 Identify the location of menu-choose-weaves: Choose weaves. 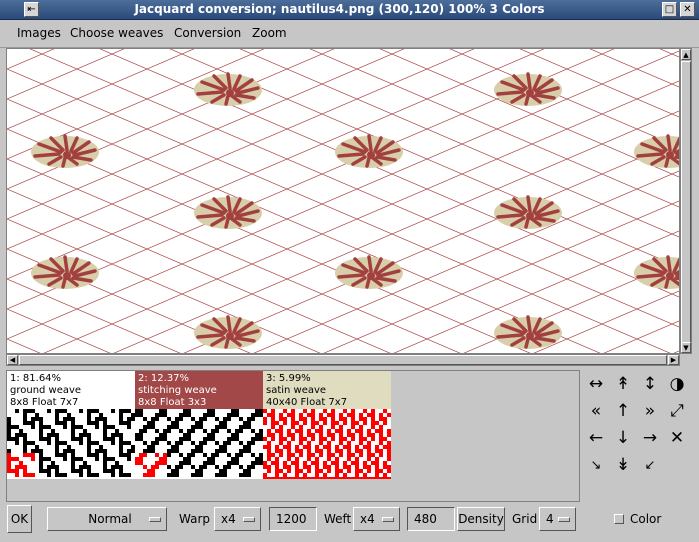
(116, 33).